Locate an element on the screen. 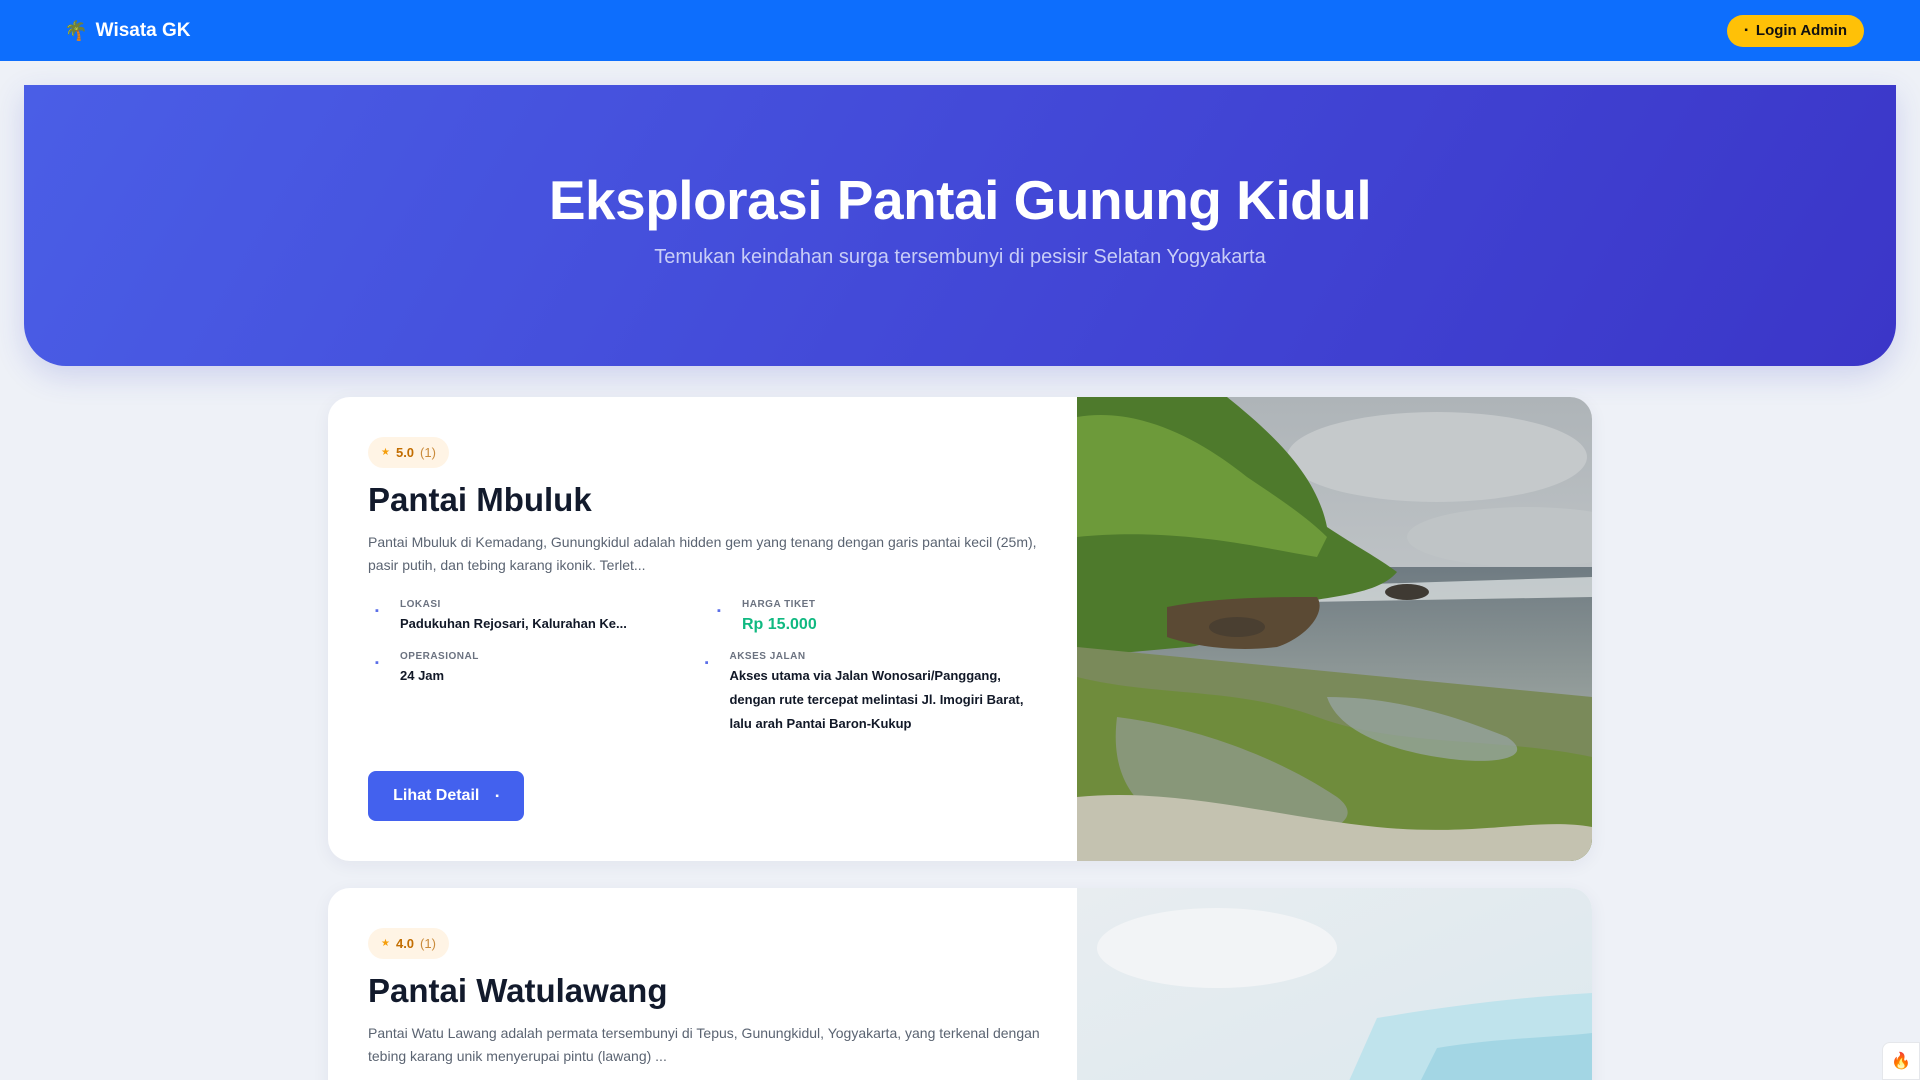  price-label: HARGA TIKET is located at coordinates (779, 604).